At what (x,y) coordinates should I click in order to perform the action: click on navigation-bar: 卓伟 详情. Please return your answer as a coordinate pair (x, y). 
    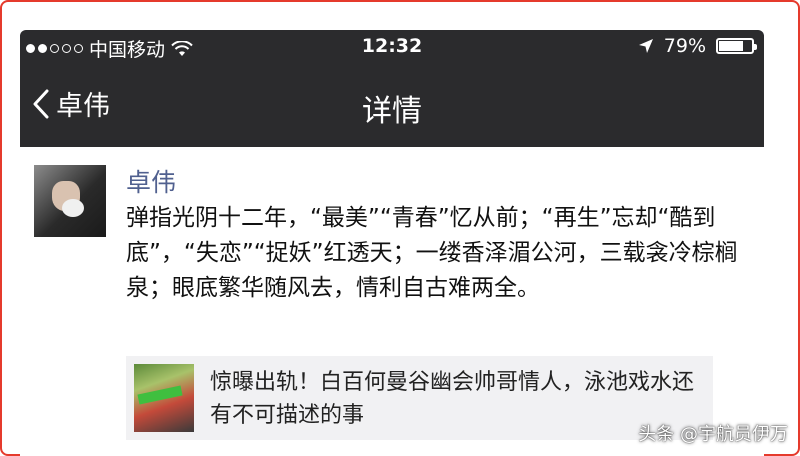
    Looking at the image, I should click on (392, 105).